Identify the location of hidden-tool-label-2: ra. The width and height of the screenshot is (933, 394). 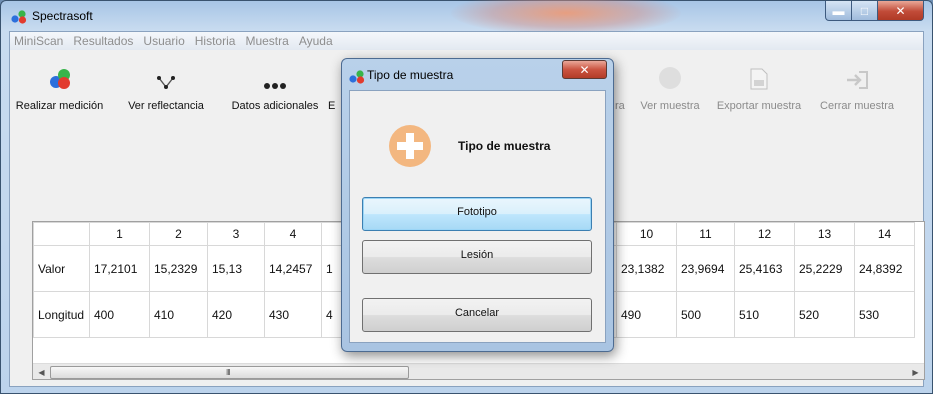
(620, 106).